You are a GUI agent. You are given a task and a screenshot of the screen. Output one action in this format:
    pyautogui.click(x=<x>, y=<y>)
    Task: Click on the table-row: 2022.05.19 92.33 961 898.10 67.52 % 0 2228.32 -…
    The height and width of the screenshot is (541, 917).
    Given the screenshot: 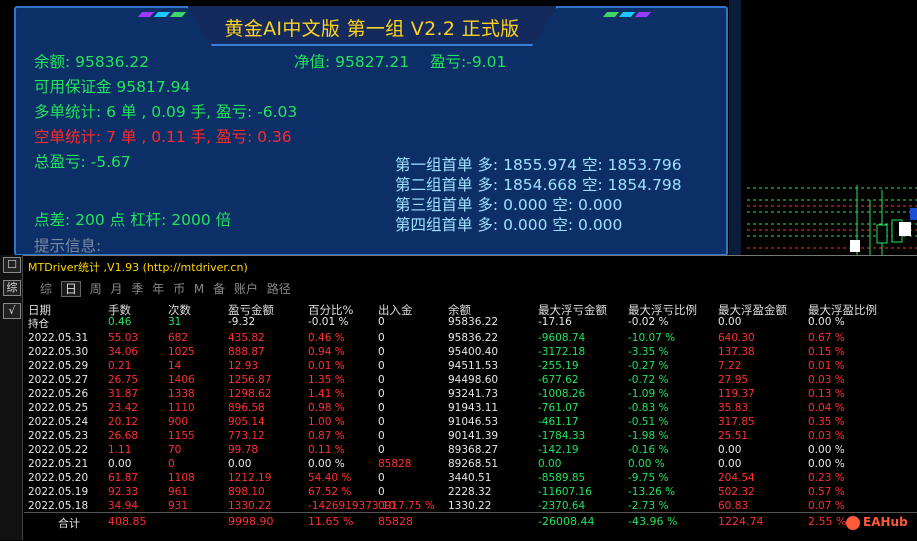 What is the action you would take?
    pyautogui.click(x=470, y=493)
    